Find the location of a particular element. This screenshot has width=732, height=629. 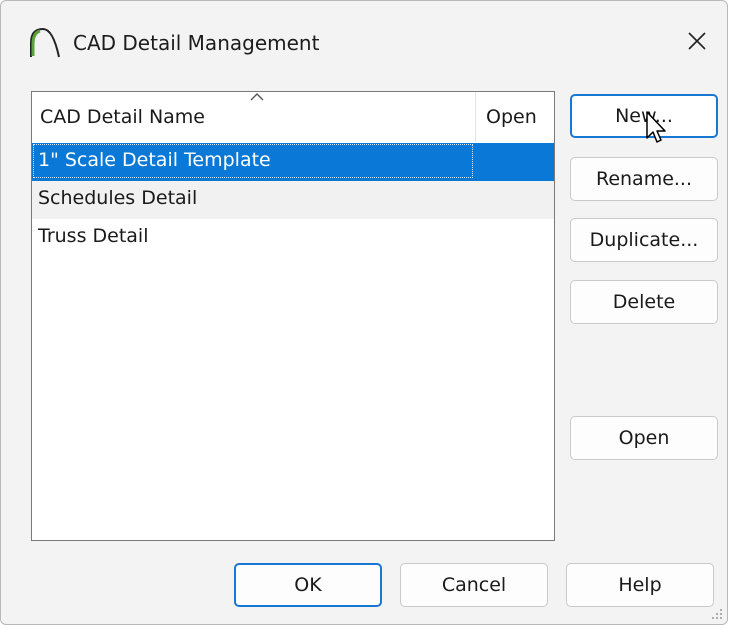

list-item: Truss Detail is located at coordinates (293, 238).